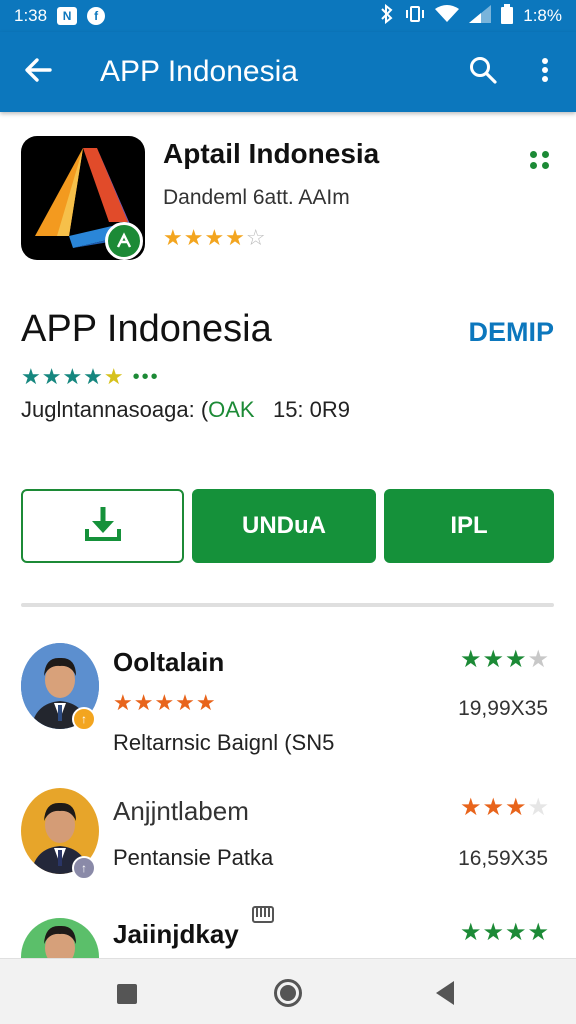 The width and height of the screenshot is (576, 1024). Describe the element at coordinates (503, 858) in the screenshot. I see `review-size: 16,59X35` at that location.